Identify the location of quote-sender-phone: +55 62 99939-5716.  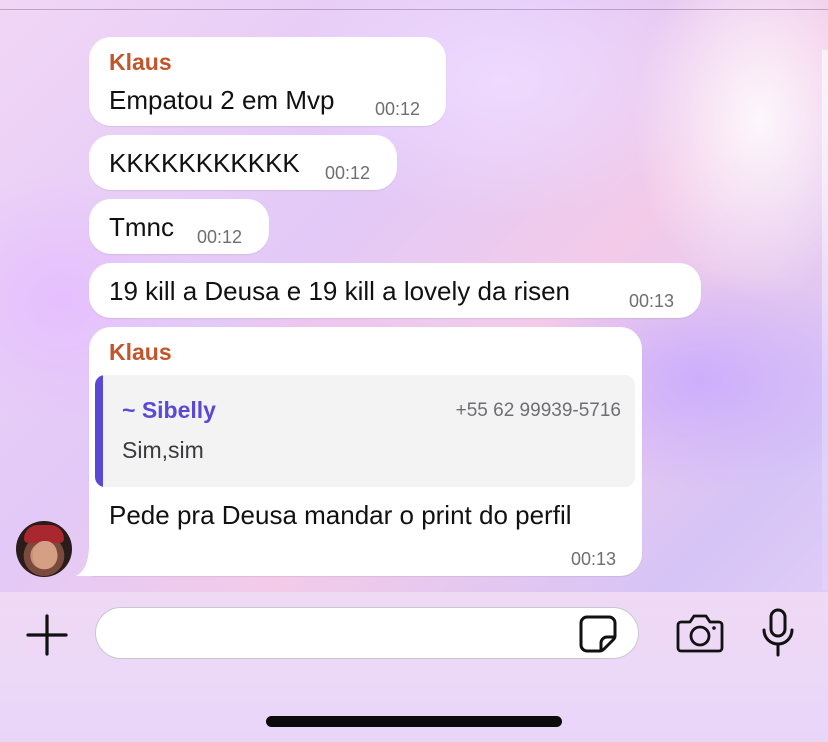
(538, 410).